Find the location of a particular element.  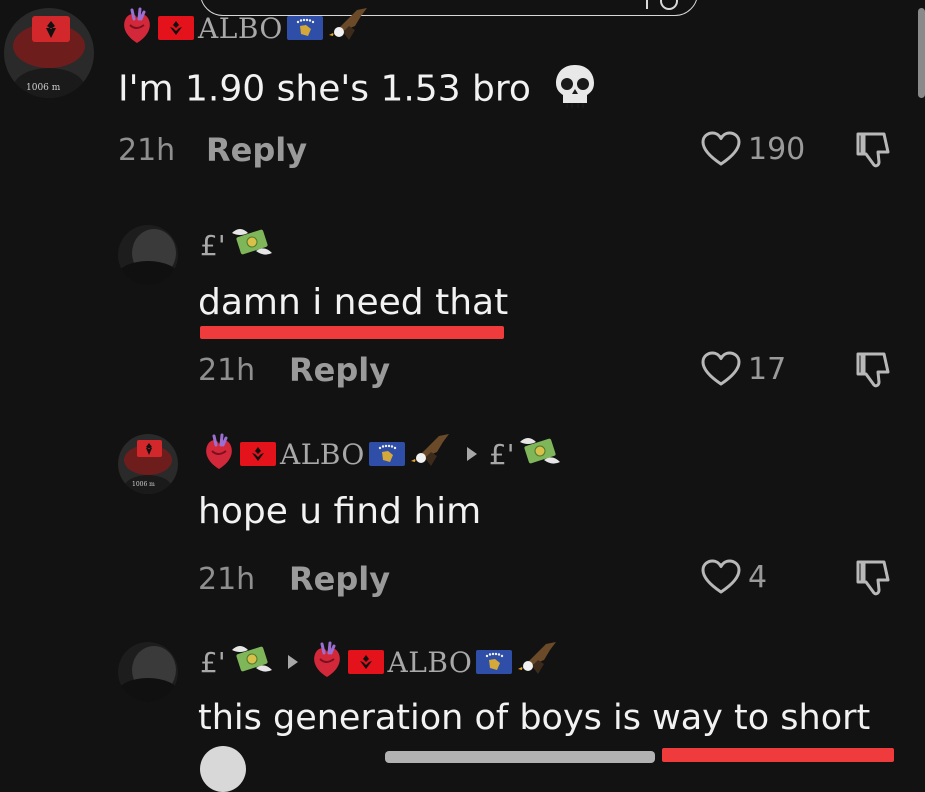

reply-to-username: ALBO is located at coordinates (430, 662).